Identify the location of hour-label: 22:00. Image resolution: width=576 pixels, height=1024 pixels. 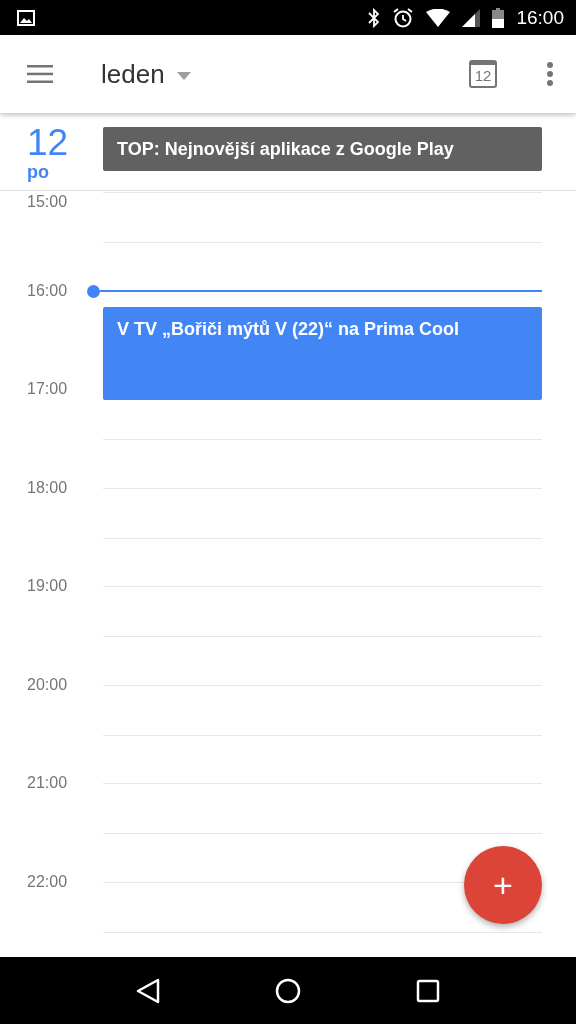
(47, 881).